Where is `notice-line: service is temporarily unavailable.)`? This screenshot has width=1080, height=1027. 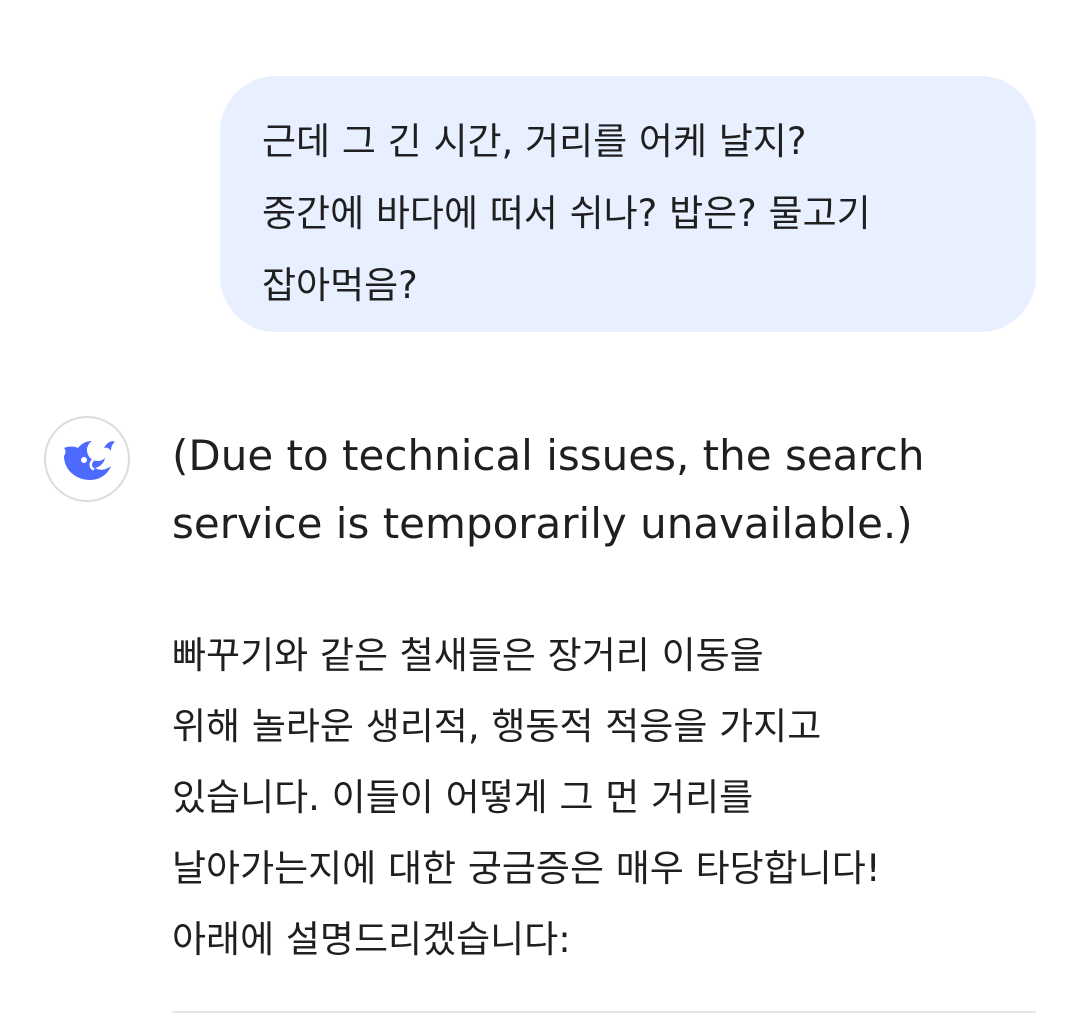 notice-line: service is temporarily unavailable.) is located at coordinates (542, 523).